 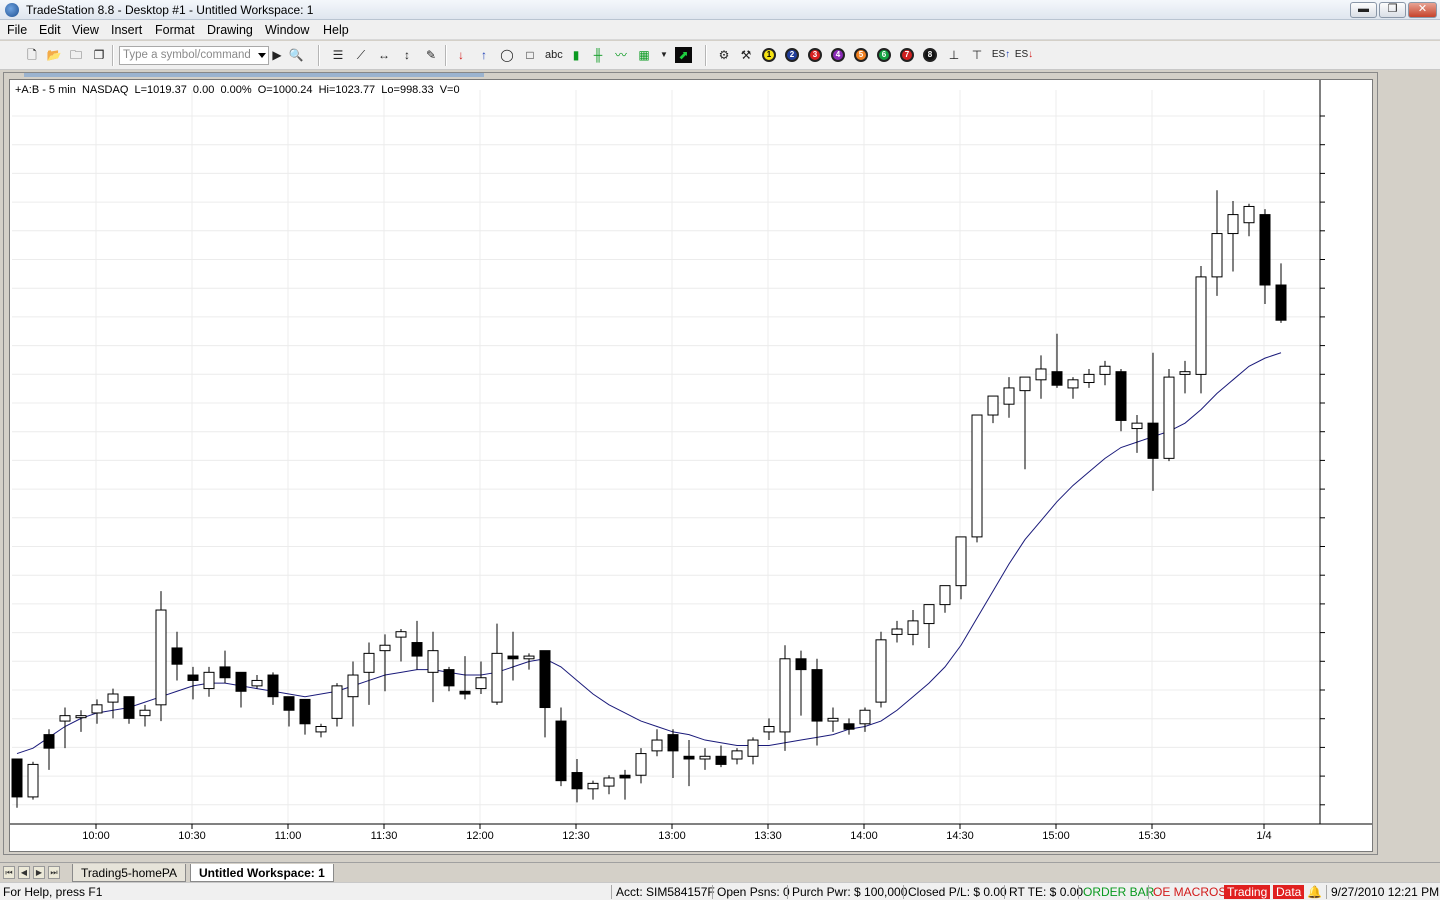 What do you see at coordinates (683, 55) in the screenshot?
I see `chart-icon: ⬈` at bounding box center [683, 55].